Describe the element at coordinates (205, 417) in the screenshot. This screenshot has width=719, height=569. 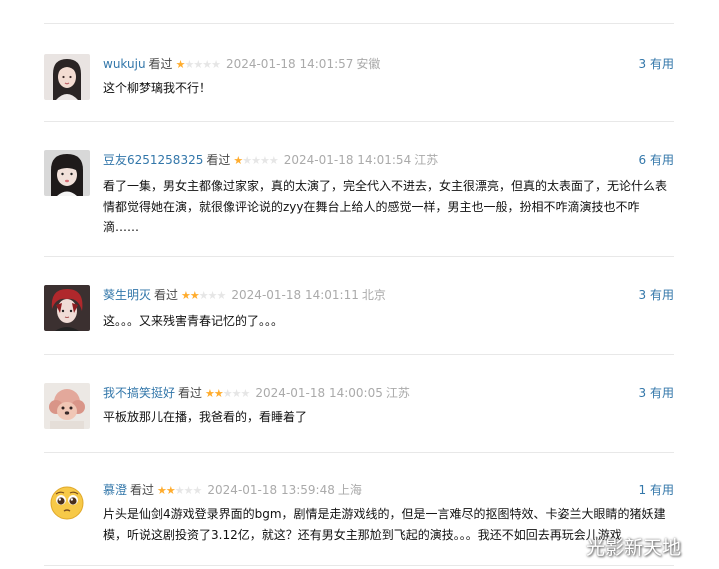
I see `comment-text: 平板放那儿在播，我爸看的，看睡着了` at that location.